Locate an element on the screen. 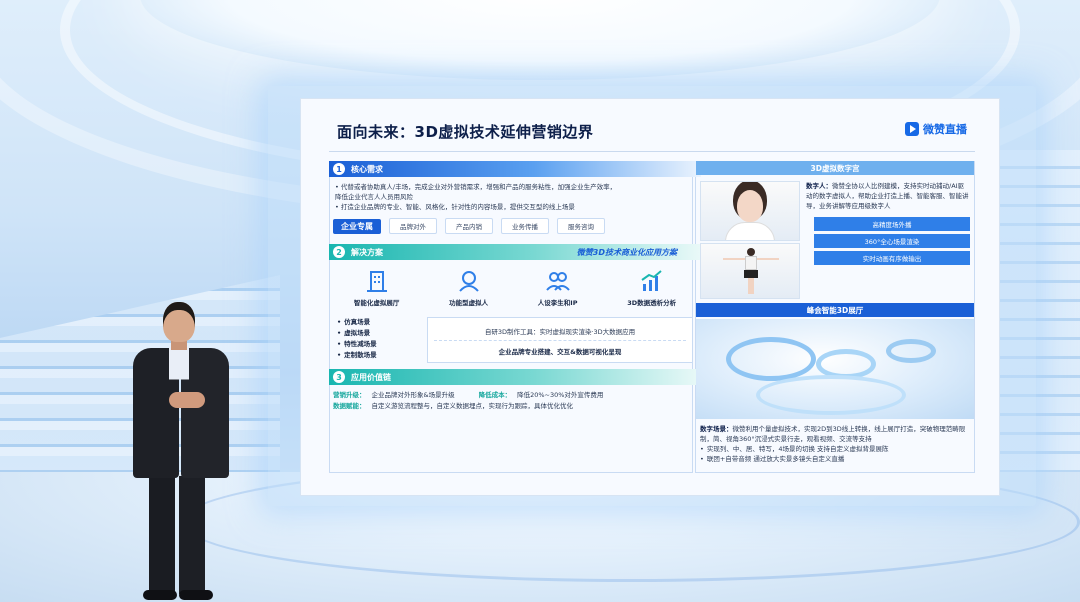 The height and width of the screenshot is (602, 1080). value-key: 营销升级： is located at coordinates (349, 395).